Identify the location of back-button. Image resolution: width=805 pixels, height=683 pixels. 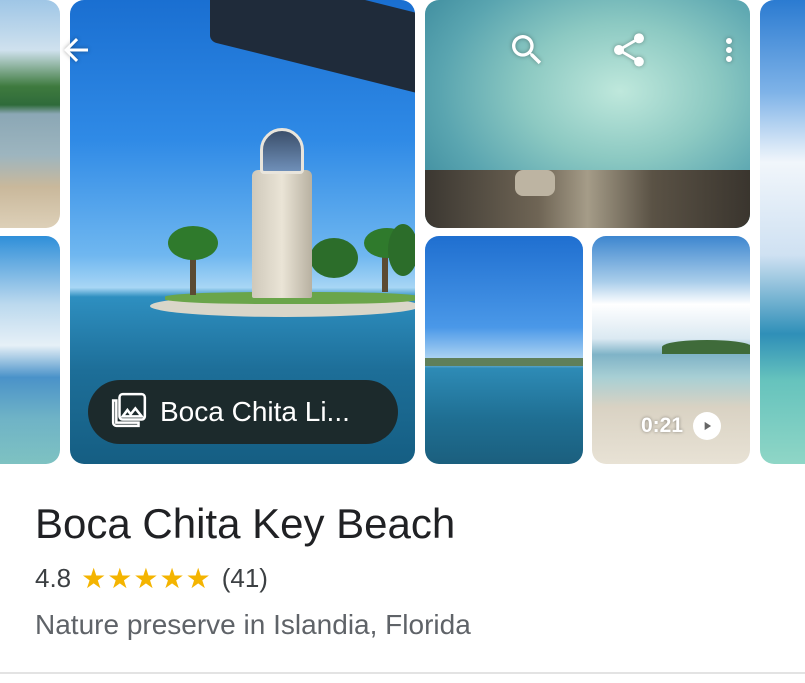
(76, 52).